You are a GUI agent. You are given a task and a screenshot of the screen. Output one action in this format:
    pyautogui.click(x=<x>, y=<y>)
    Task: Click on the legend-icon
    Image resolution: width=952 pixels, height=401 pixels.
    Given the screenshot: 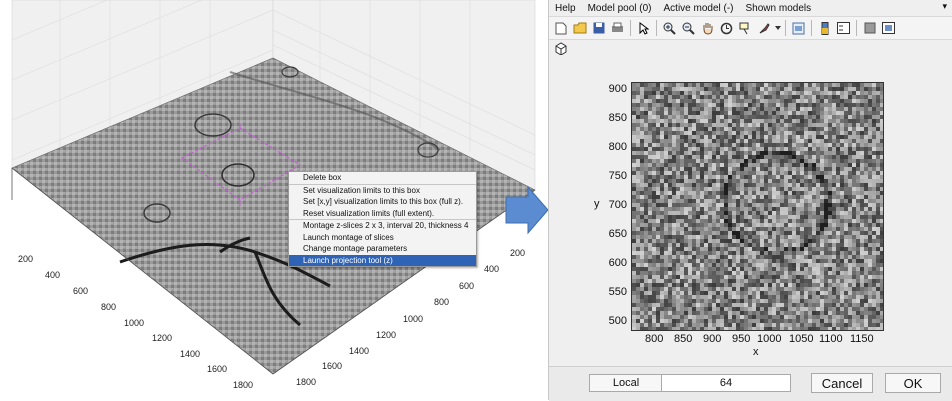 What is the action you would take?
    pyautogui.click(x=844, y=28)
    